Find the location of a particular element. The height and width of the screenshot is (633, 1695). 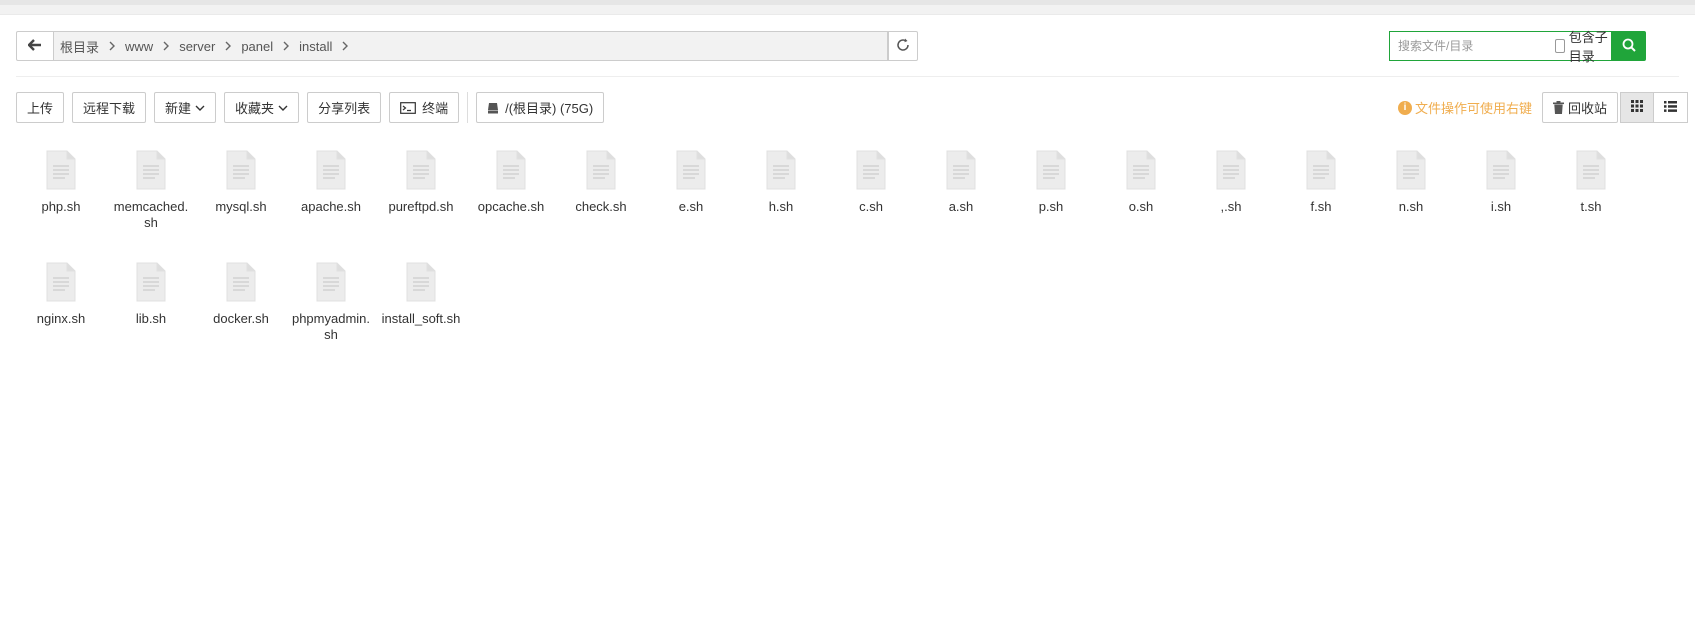

disk-button: /(根目录) (75G) is located at coordinates (540, 107).